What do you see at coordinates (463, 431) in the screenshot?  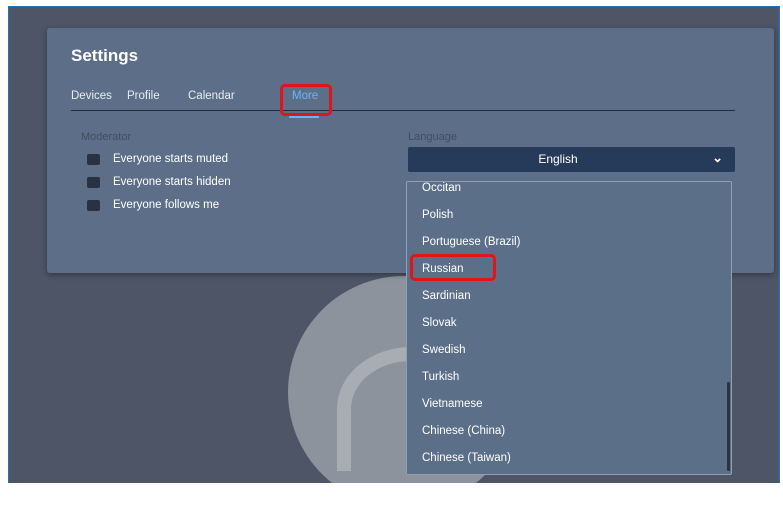 I see `language-option: Chinese (China)` at bounding box center [463, 431].